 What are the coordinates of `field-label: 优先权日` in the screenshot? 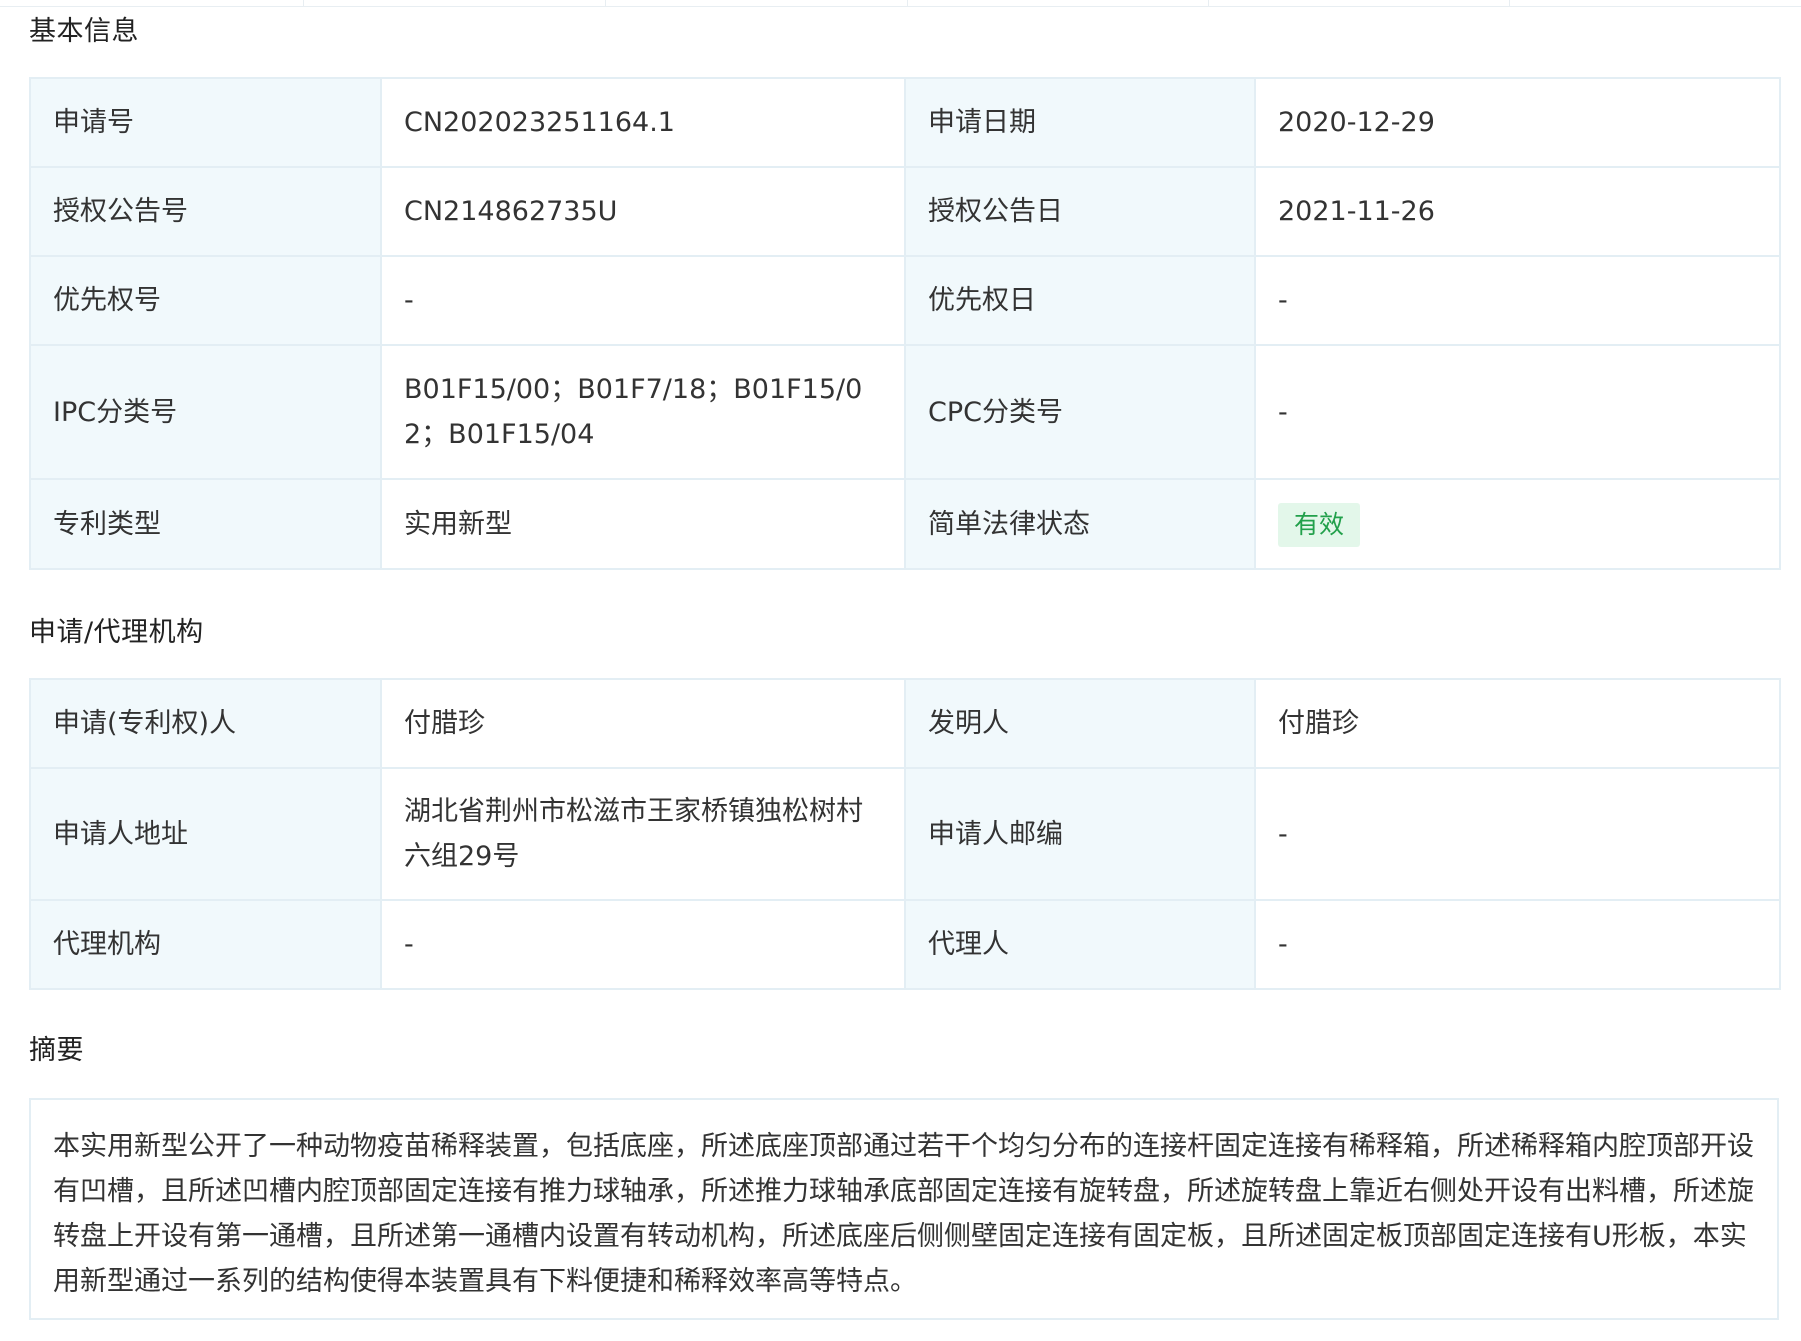 It's located at (1080, 300).